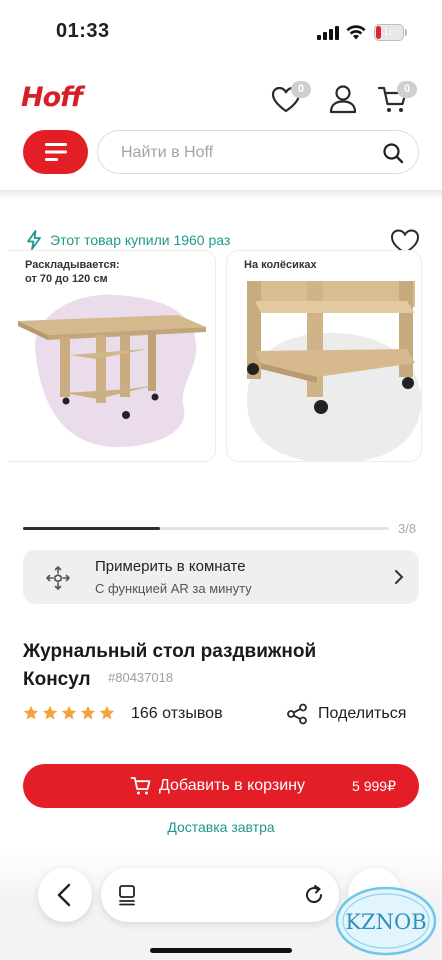 The height and width of the screenshot is (960, 442). I want to click on search-field: Найти в Hoff, so click(258, 152).